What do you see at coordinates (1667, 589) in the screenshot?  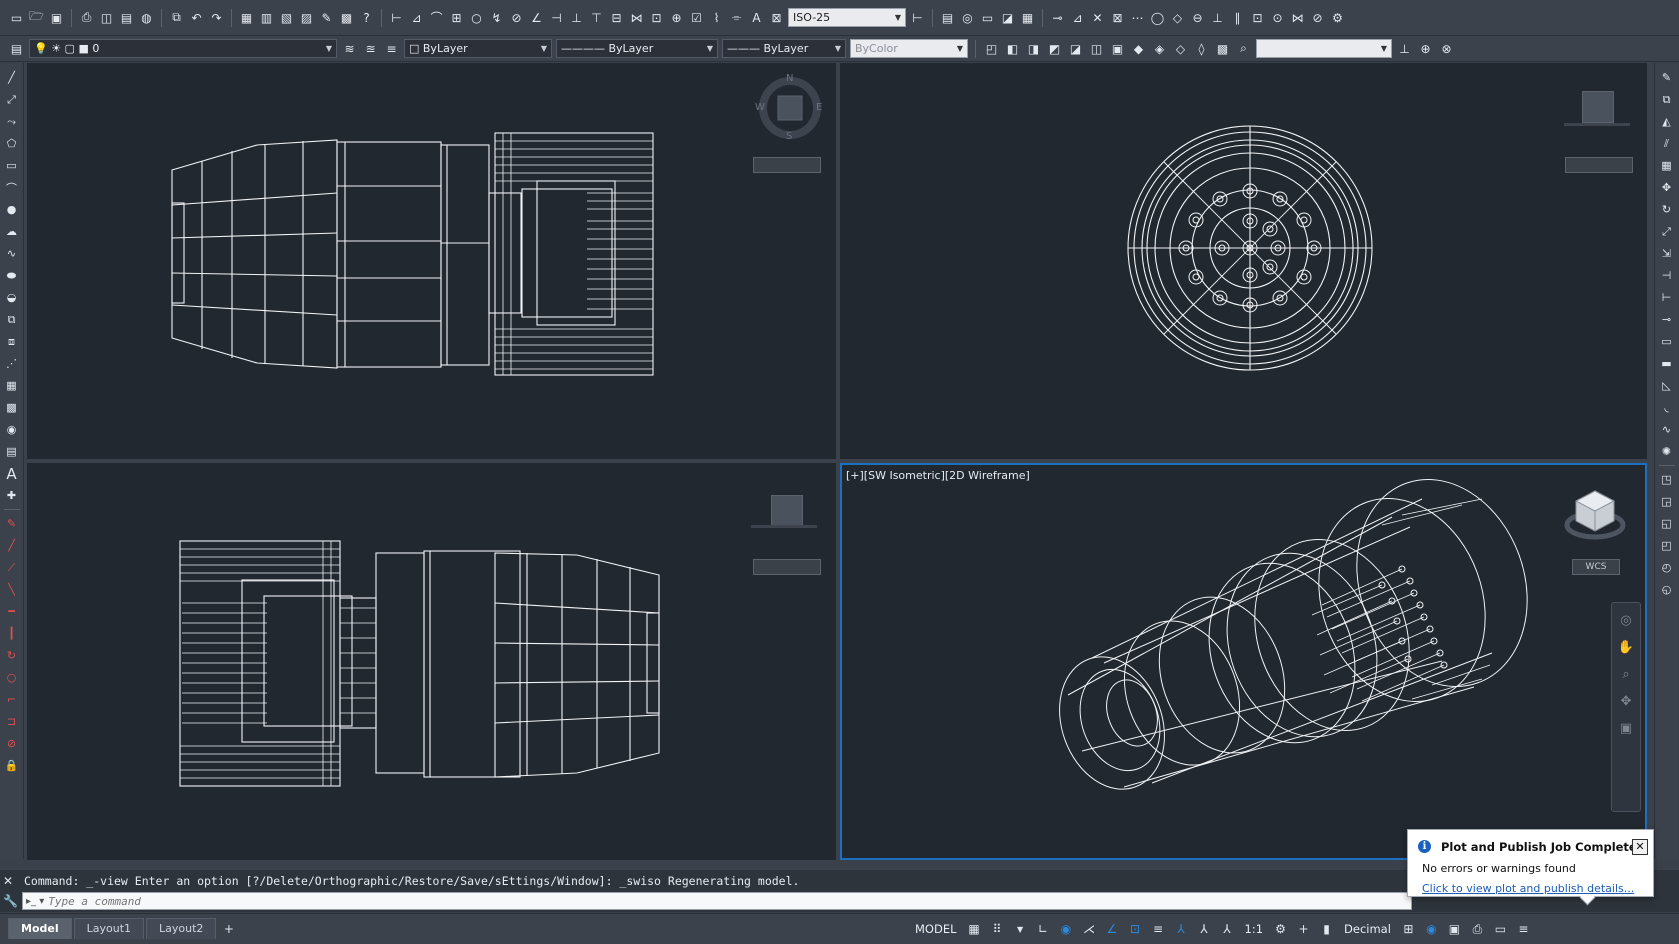 I see `hatch-back-icon: ◵` at bounding box center [1667, 589].